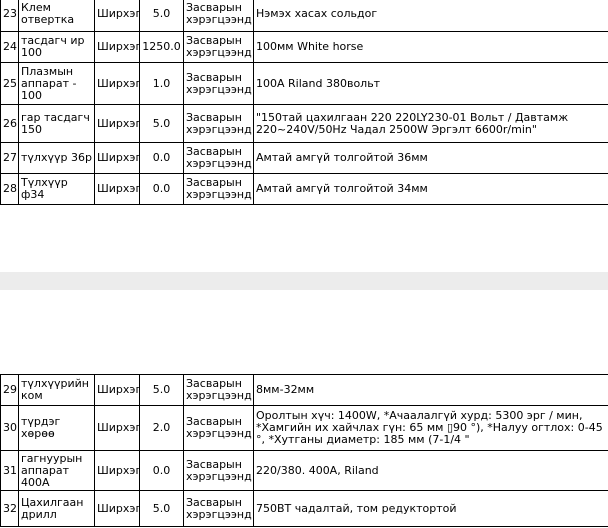  What do you see at coordinates (56, 189) in the screenshot?
I see `item-name: Түлхүүр ф34` at bounding box center [56, 189].